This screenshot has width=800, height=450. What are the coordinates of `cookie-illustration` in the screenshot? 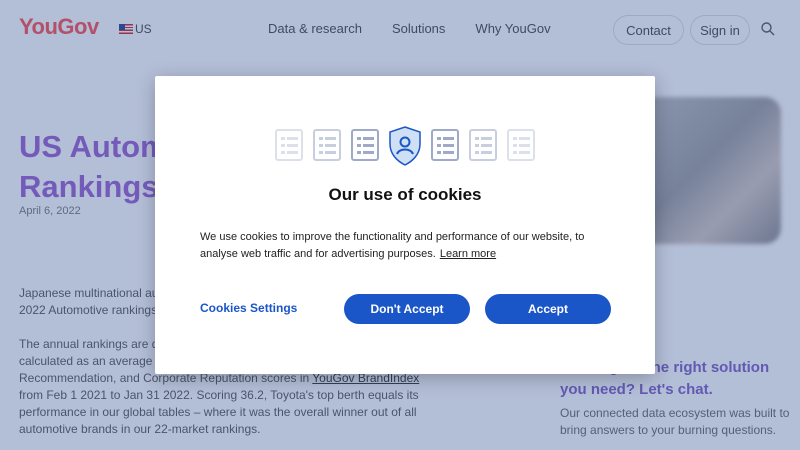 It's located at (405, 146).